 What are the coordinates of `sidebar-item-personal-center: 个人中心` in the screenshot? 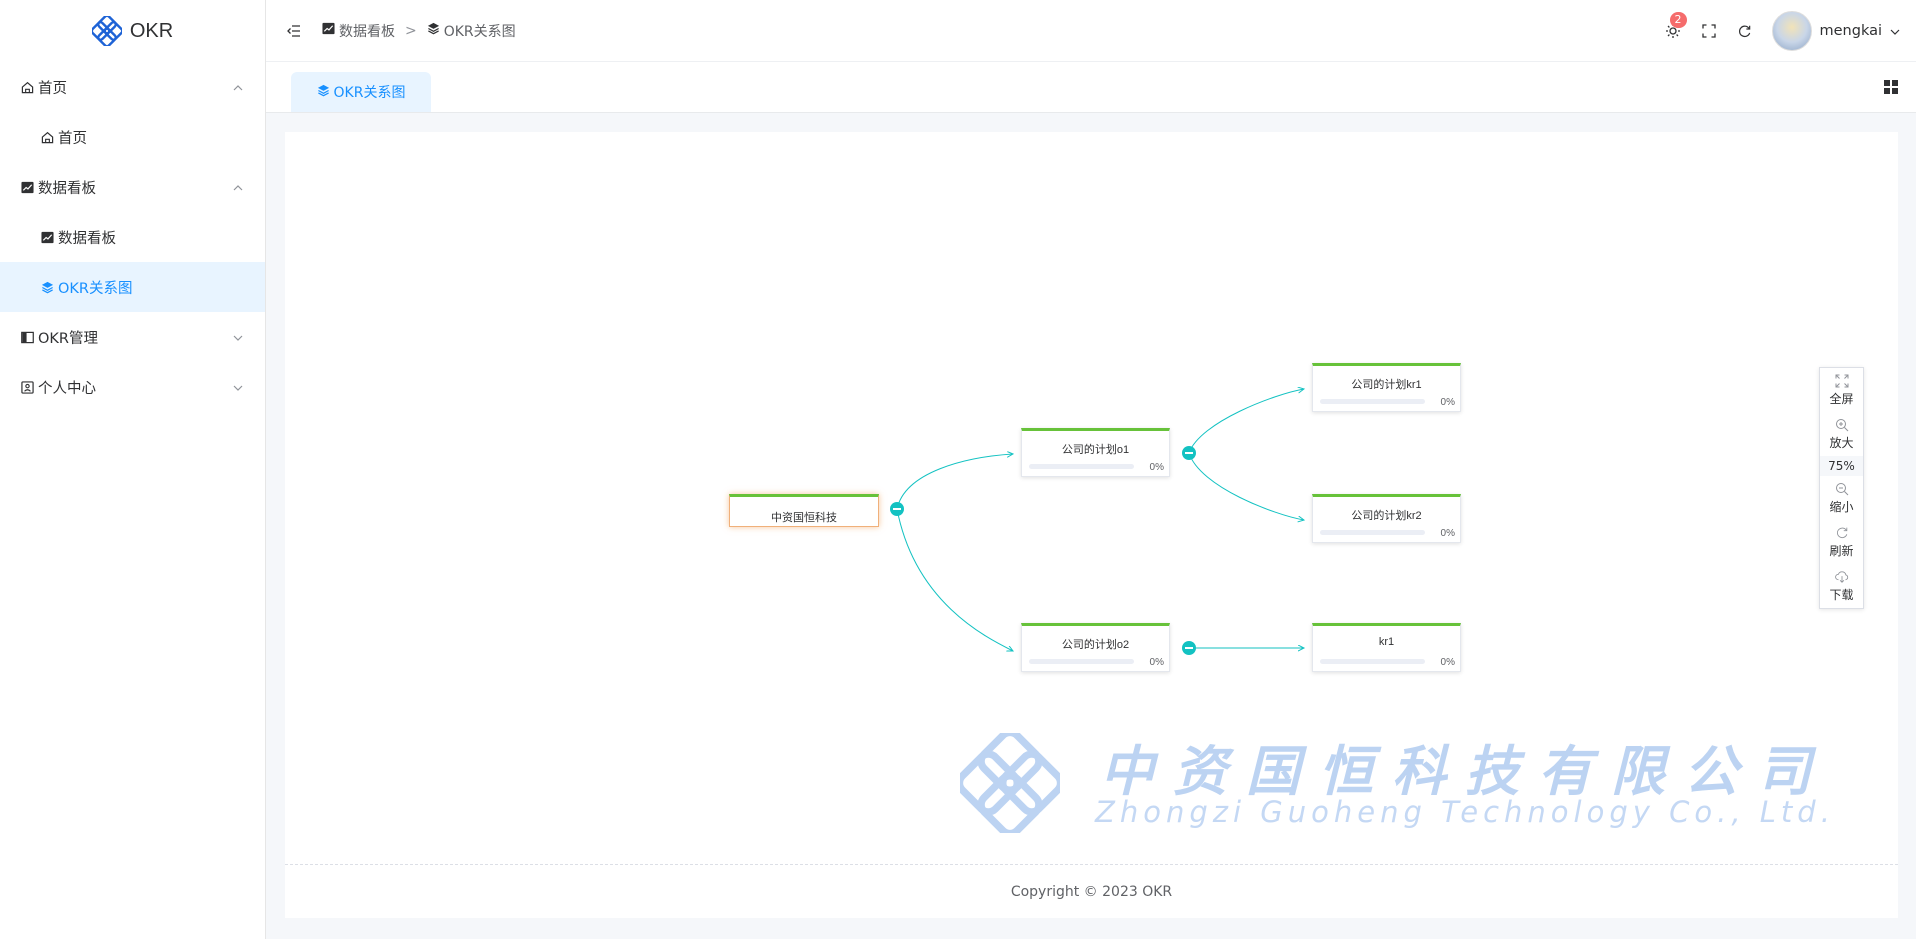 It's located at (132, 387).